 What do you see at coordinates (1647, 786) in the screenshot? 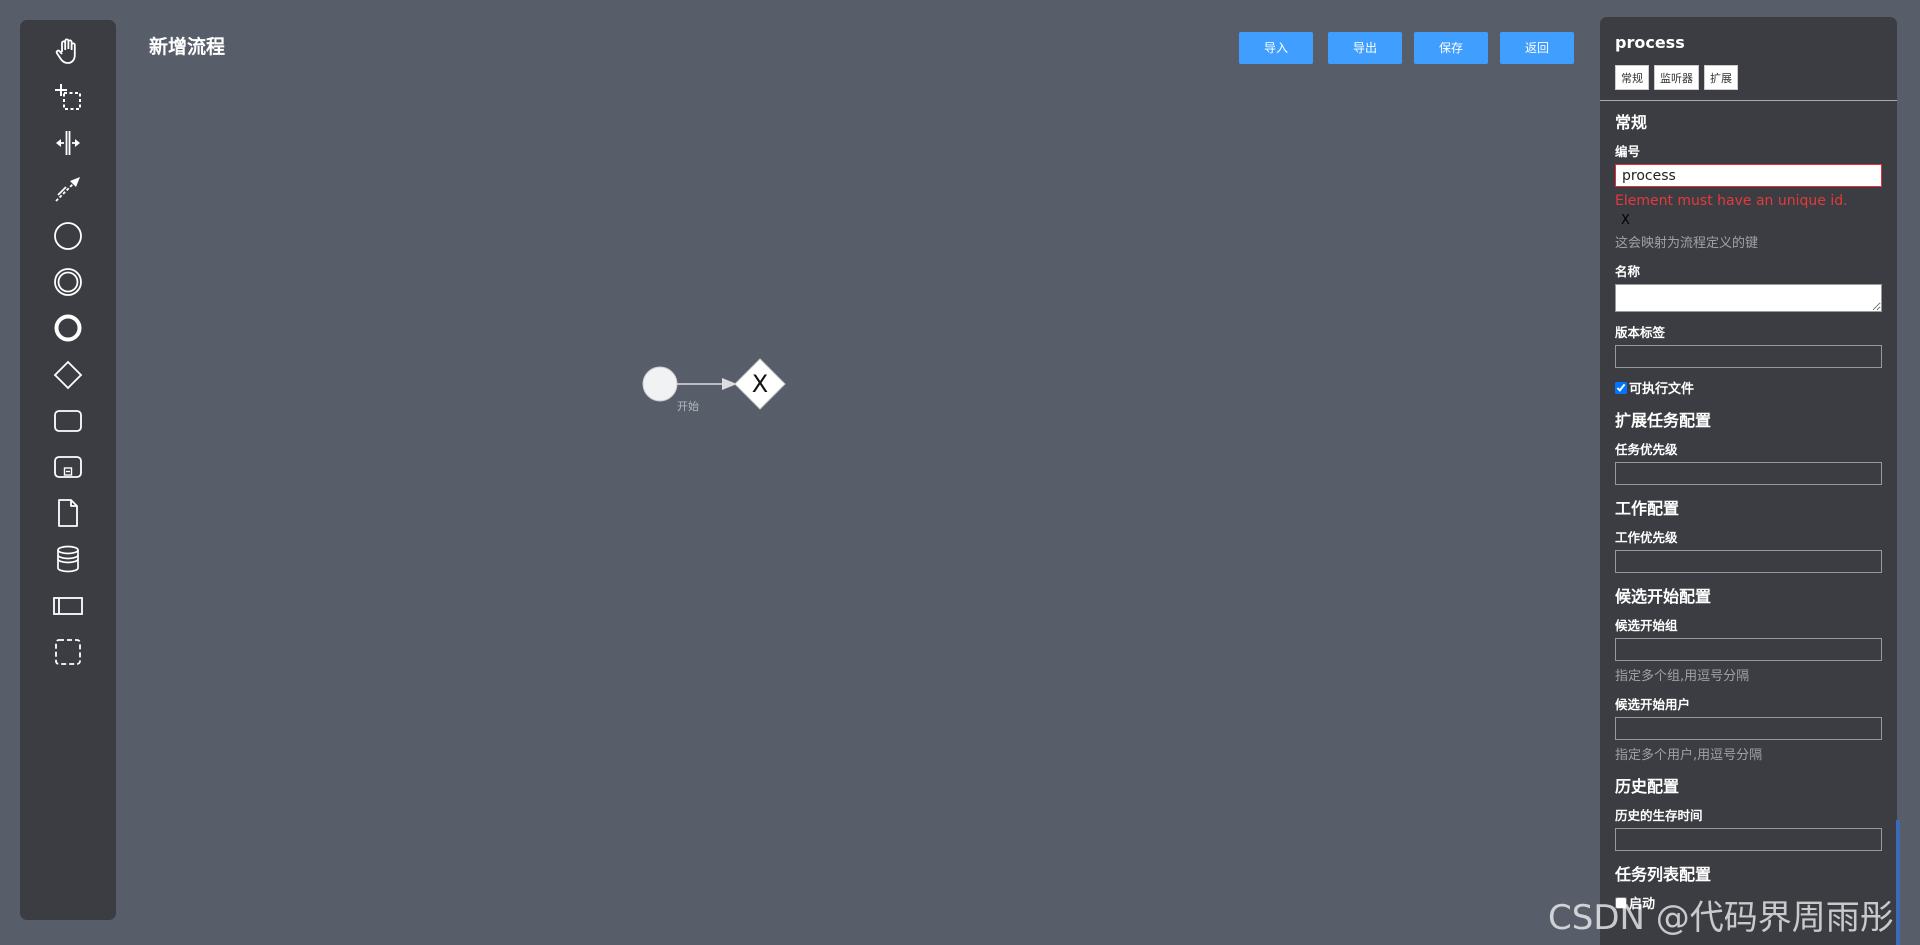
I see `group-heading-history-config: 历史配置` at bounding box center [1647, 786].